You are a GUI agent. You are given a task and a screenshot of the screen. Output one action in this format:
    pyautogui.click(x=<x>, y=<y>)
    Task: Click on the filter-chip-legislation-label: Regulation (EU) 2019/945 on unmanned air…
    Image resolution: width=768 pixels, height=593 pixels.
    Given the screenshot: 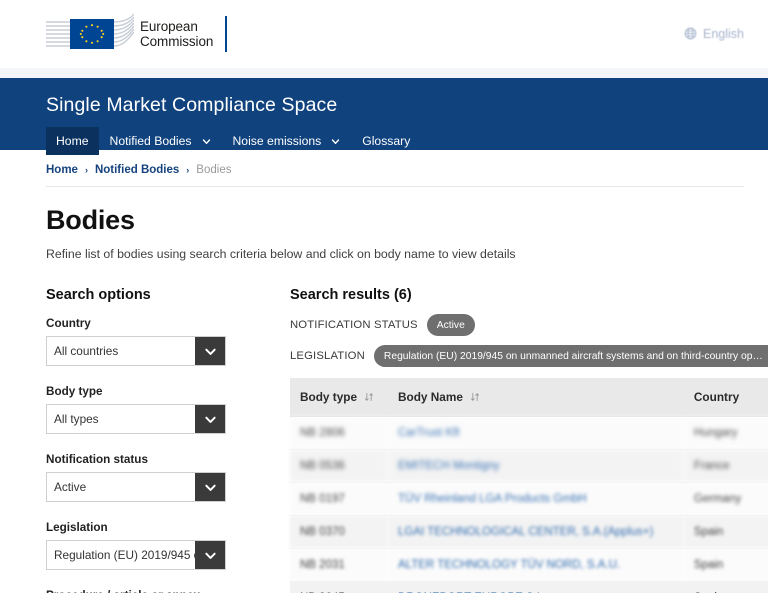 What is the action you would take?
    pyautogui.click(x=574, y=356)
    